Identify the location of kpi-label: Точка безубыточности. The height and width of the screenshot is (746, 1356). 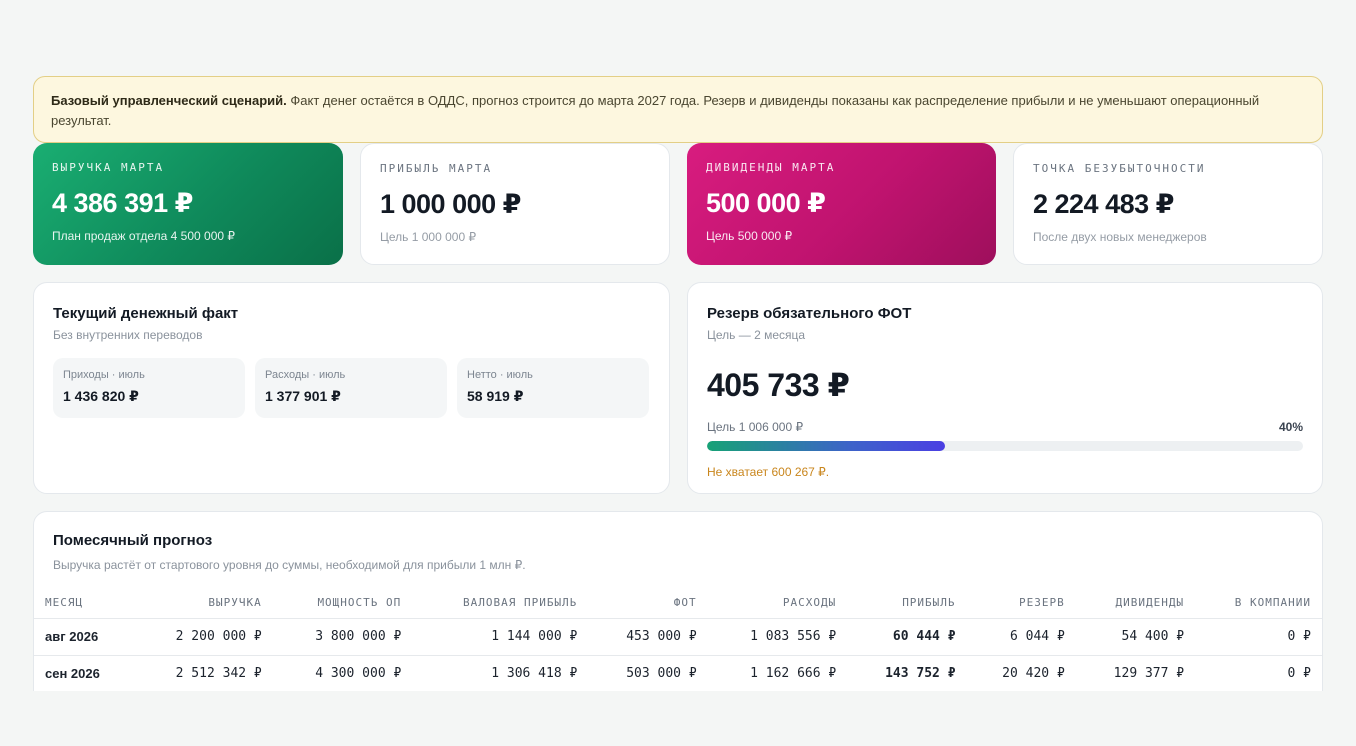
(1119, 168).